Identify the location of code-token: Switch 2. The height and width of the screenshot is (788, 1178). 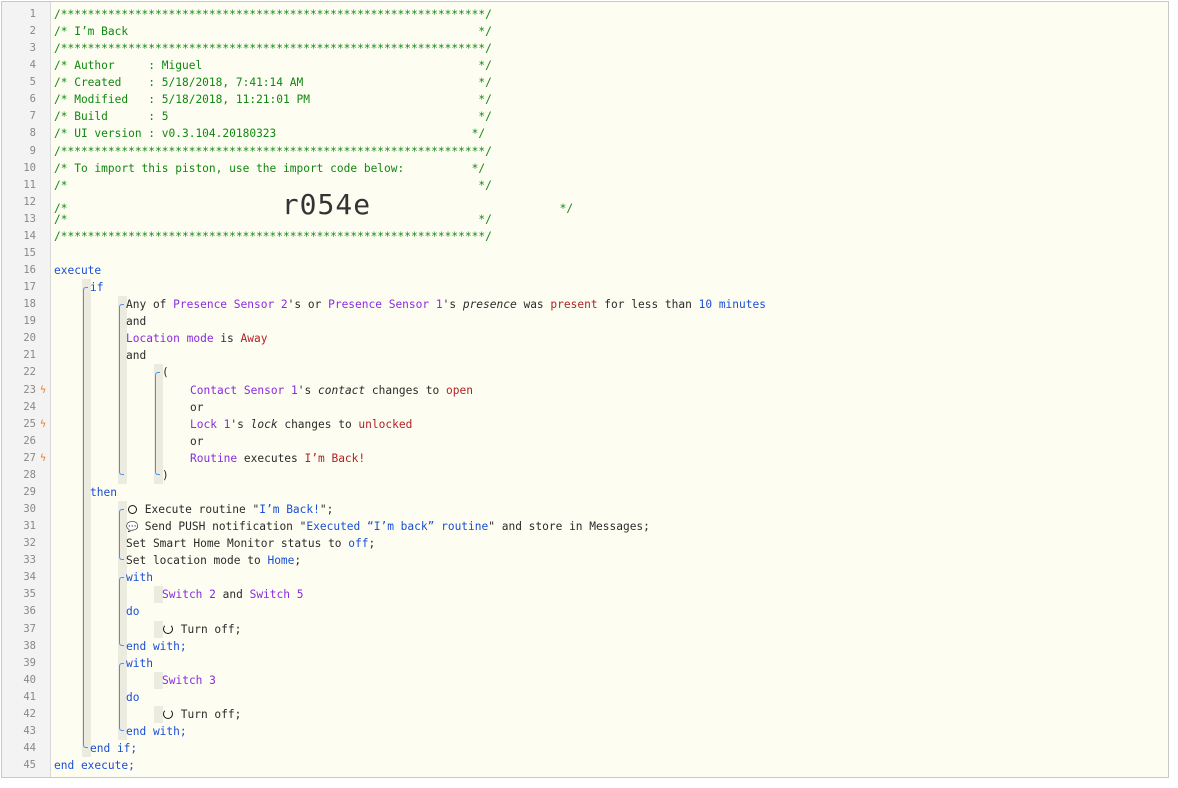
(189, 595).